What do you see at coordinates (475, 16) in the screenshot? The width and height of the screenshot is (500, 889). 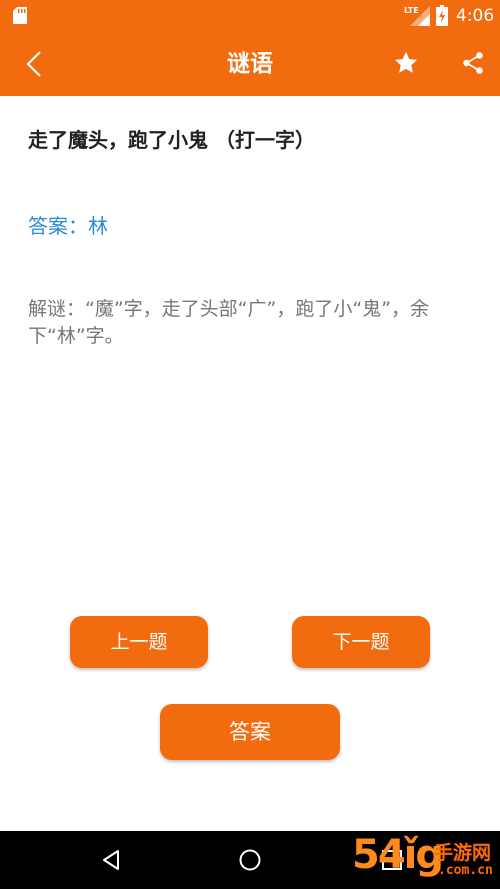 I see `status-time: 4:06` at bounding box center [475, 16].